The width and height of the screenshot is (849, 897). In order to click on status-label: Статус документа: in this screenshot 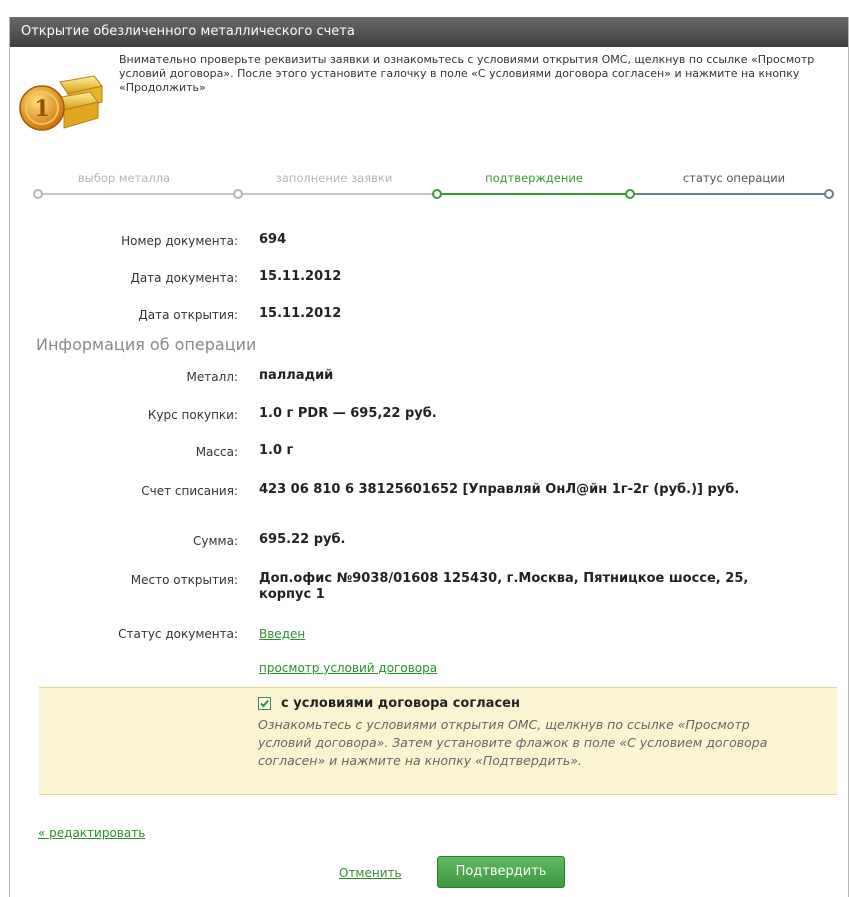, I will do `click(178, 634)`.